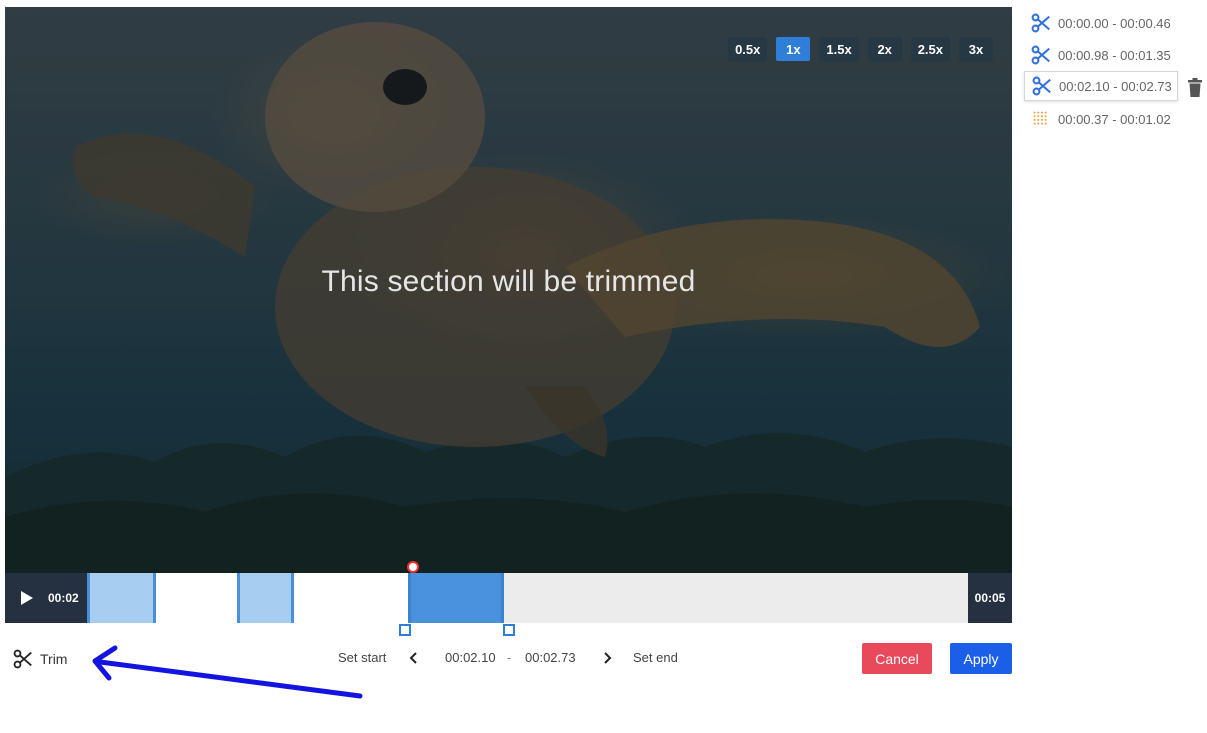 The image size is (1207, 733). What do you see at coordinates (54, 659) in the screenshot?
I see `trim-label: Trim` at bounding box center [54, 659].